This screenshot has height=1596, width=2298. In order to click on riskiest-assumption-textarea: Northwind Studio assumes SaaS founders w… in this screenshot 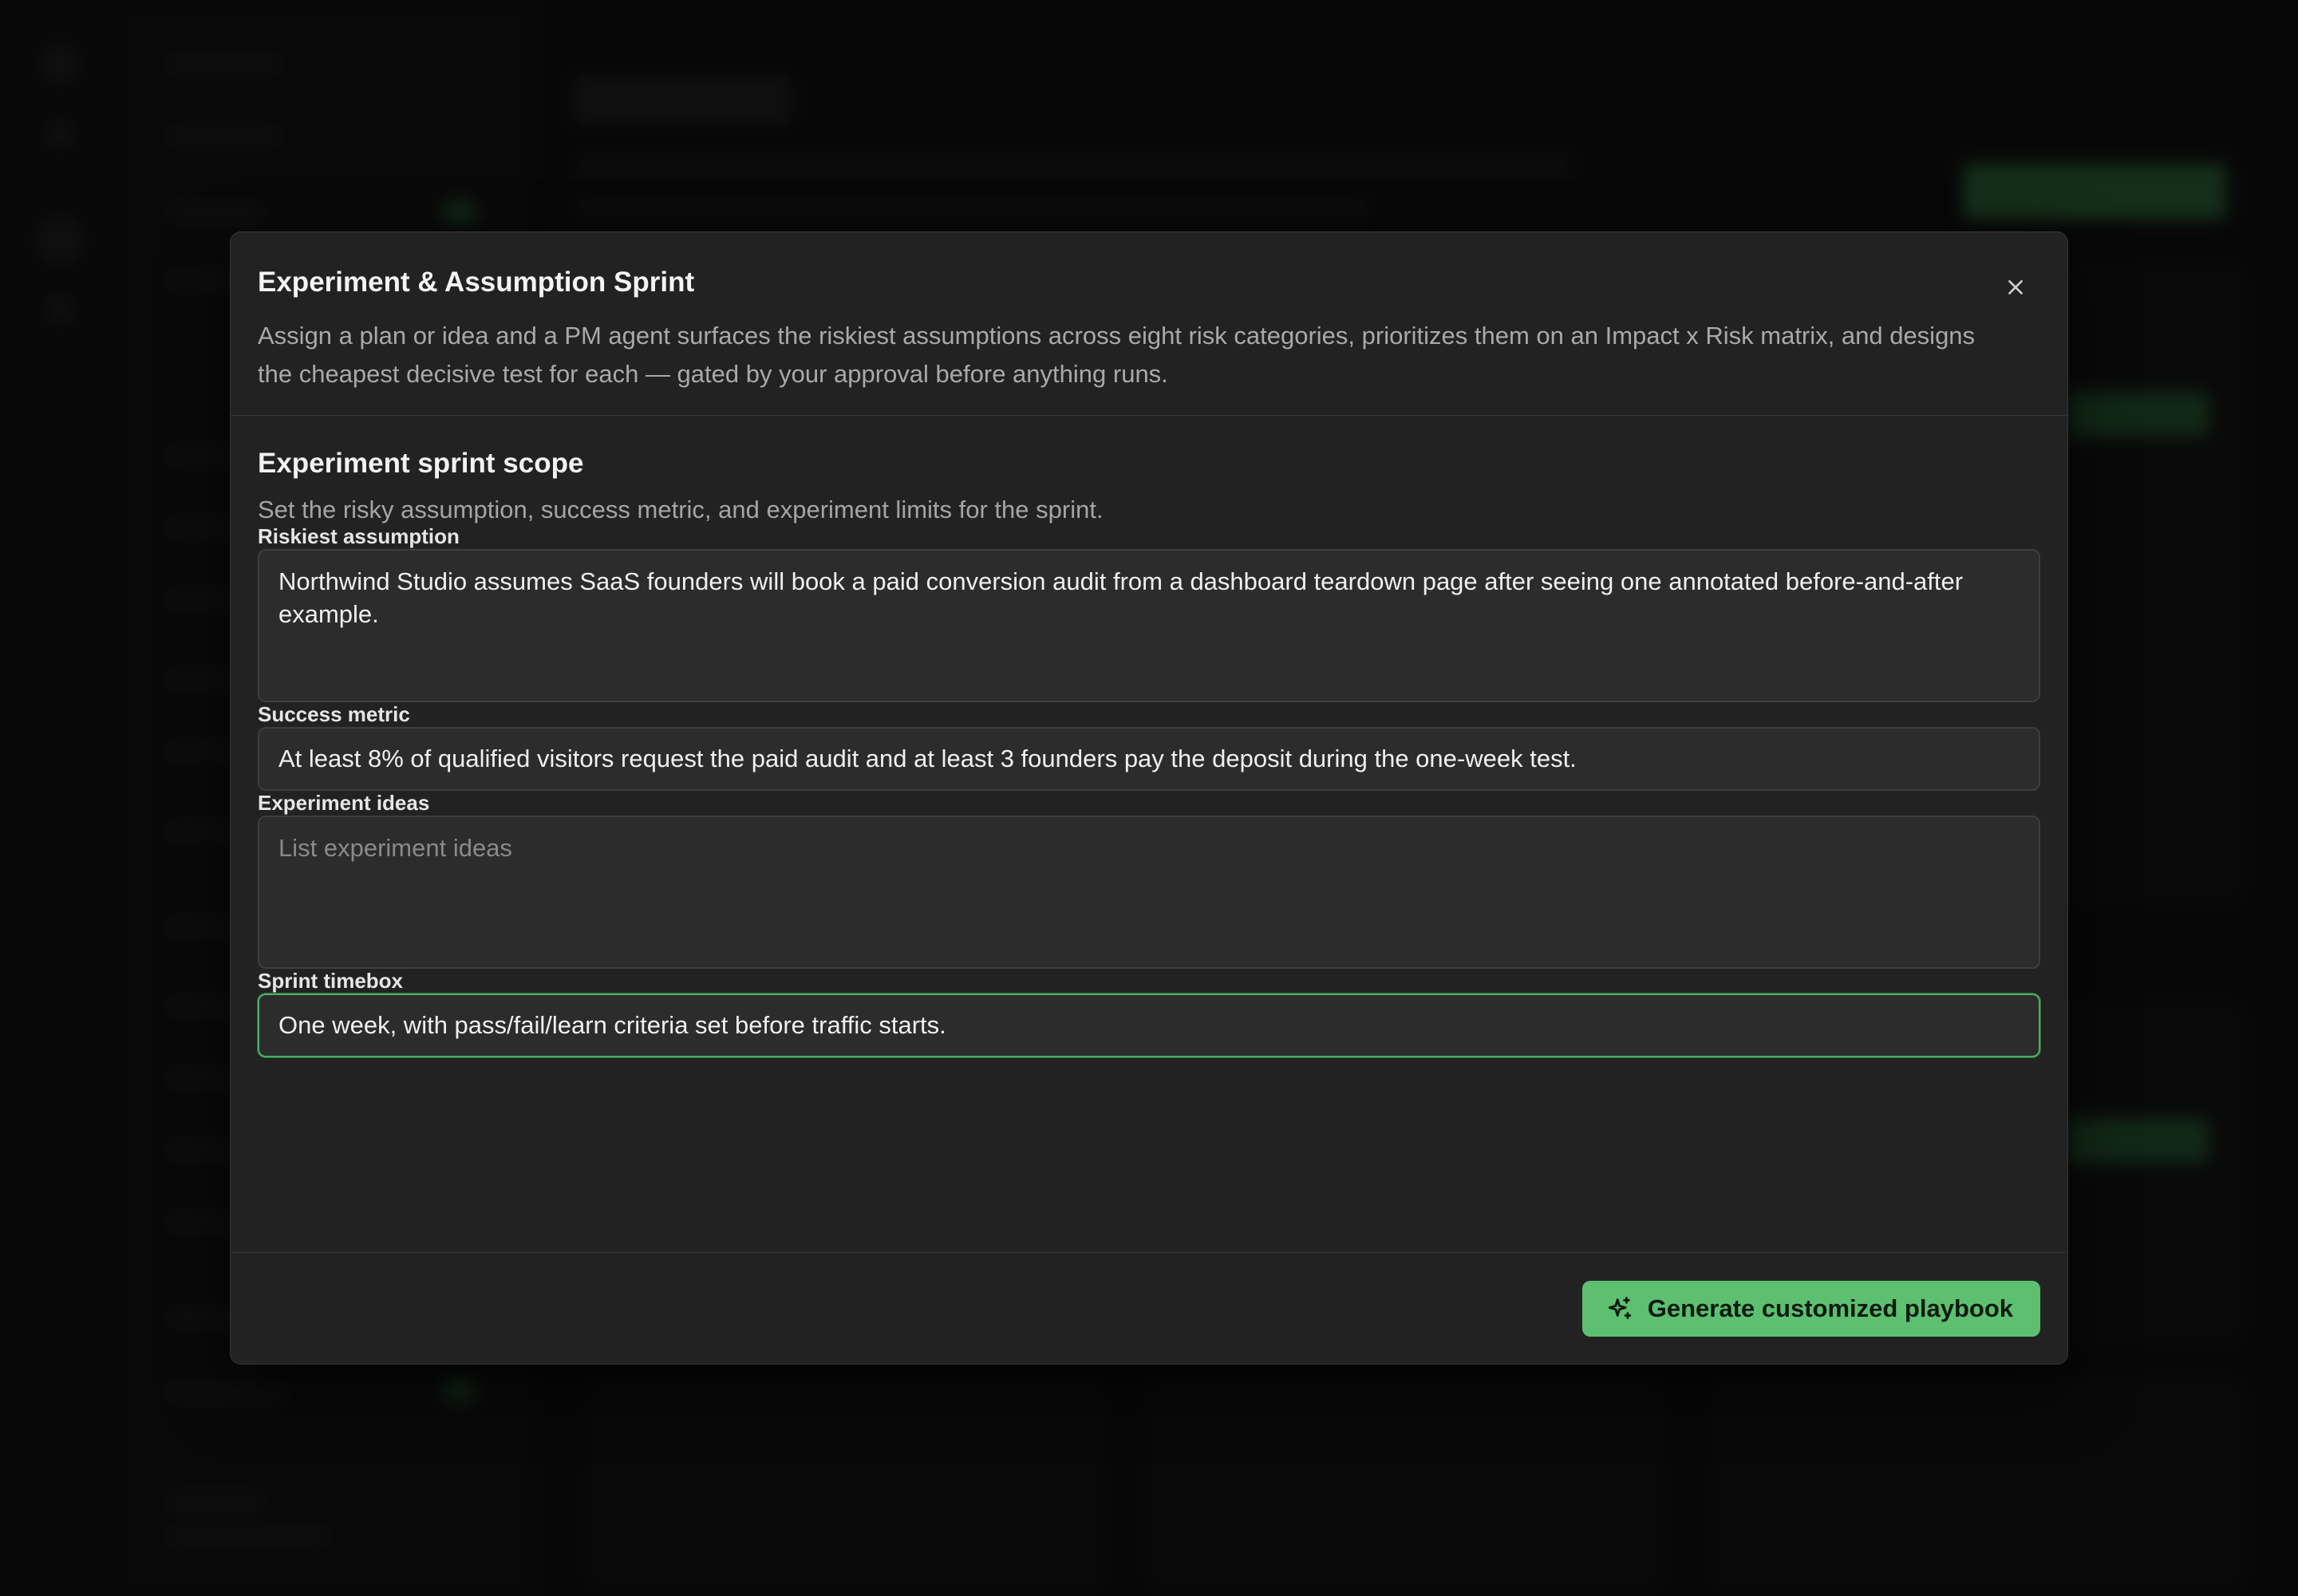, I will do `click(1149, 625)`.